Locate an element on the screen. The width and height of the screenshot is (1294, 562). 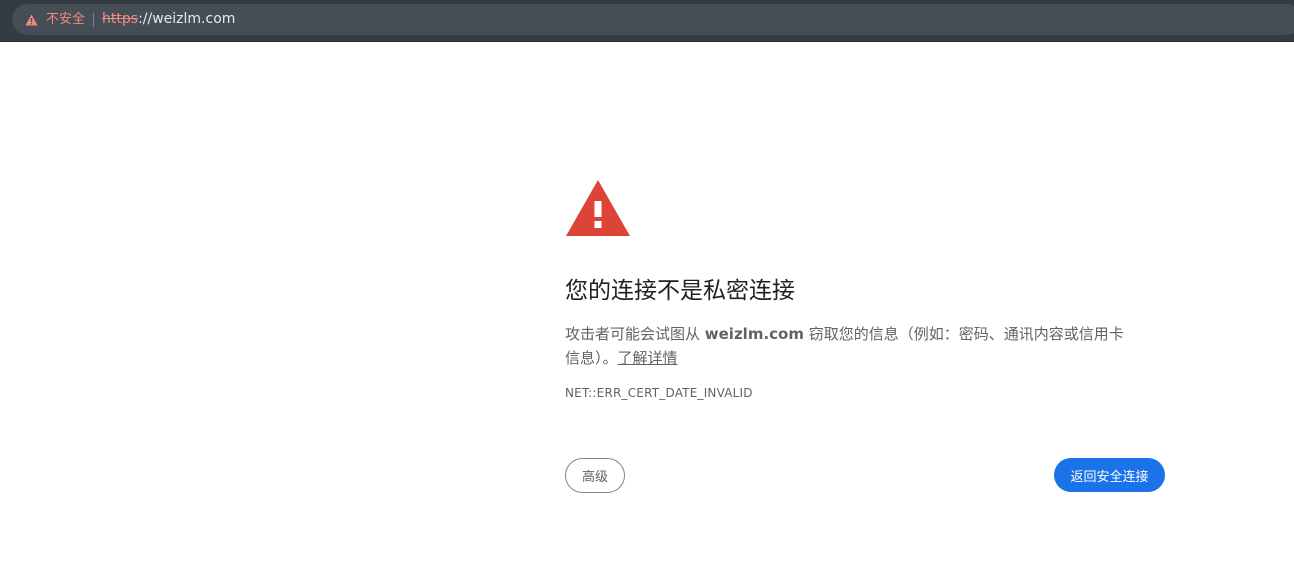
url-text: https://weizlm.com is located at coordinates (168, 19).